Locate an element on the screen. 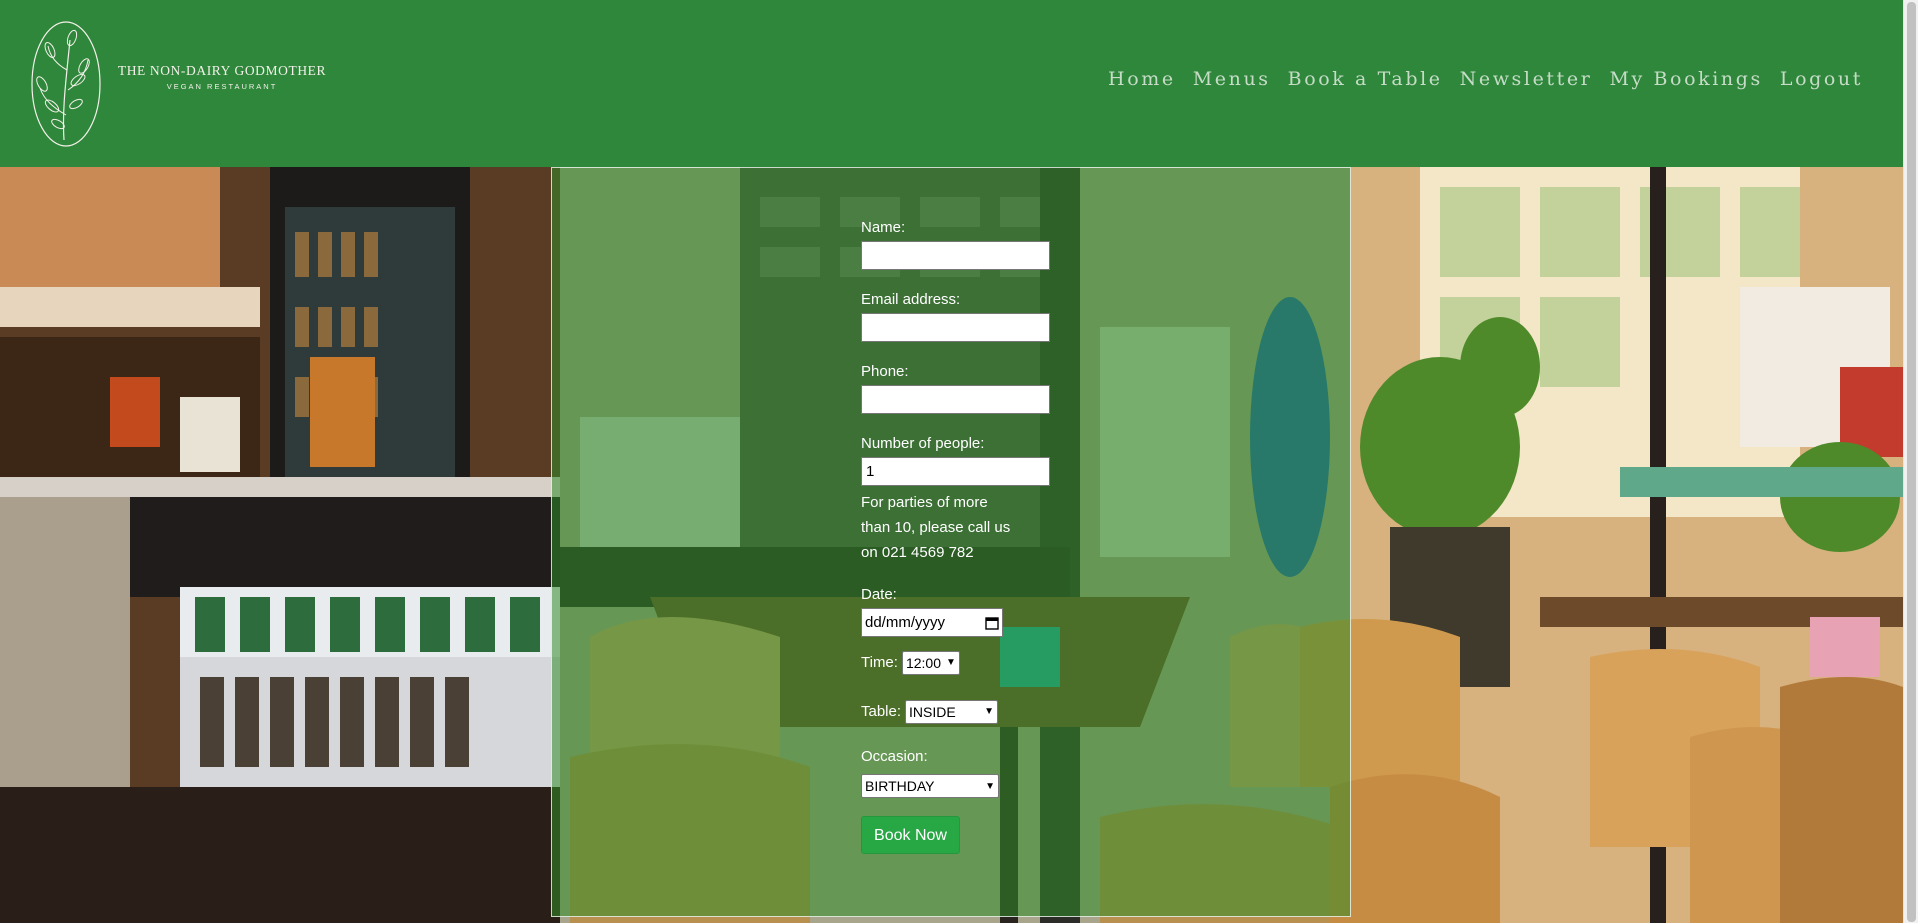  brand-name: THE NON-DAIRY GODMOTHER is located at coordinates (222, 70).